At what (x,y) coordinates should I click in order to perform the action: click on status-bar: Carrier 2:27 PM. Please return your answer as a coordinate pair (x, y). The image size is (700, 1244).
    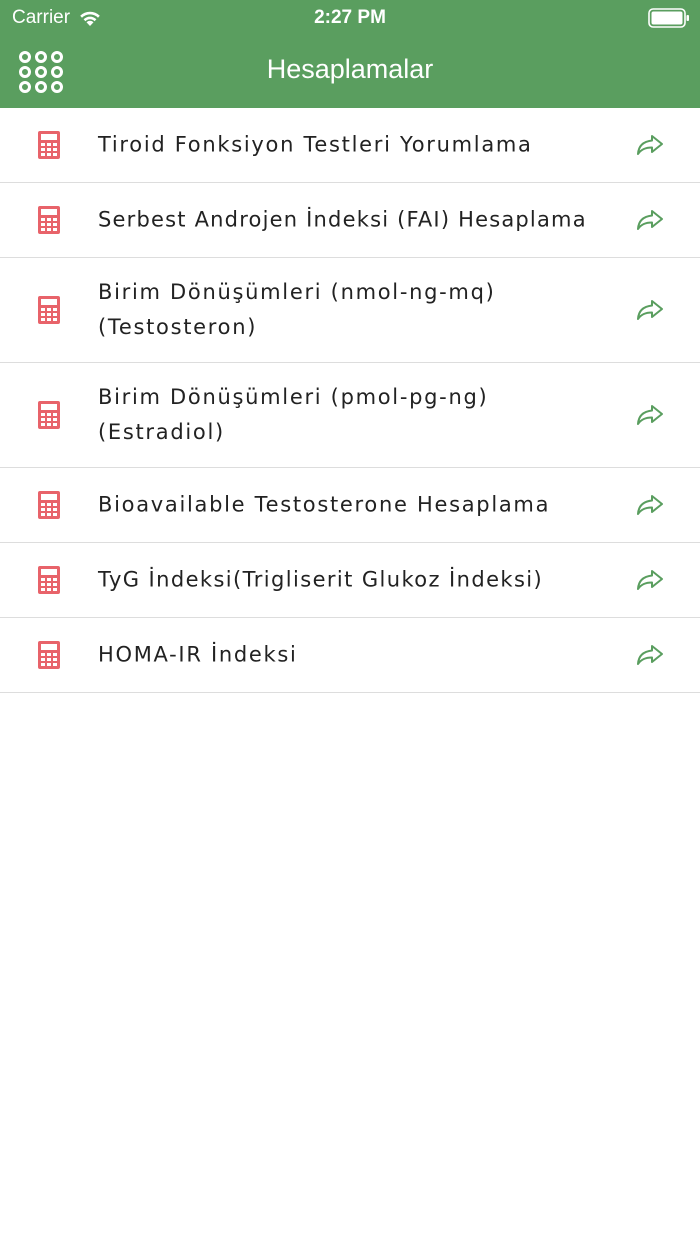
    Looking at the image, I should click on (350, 18).